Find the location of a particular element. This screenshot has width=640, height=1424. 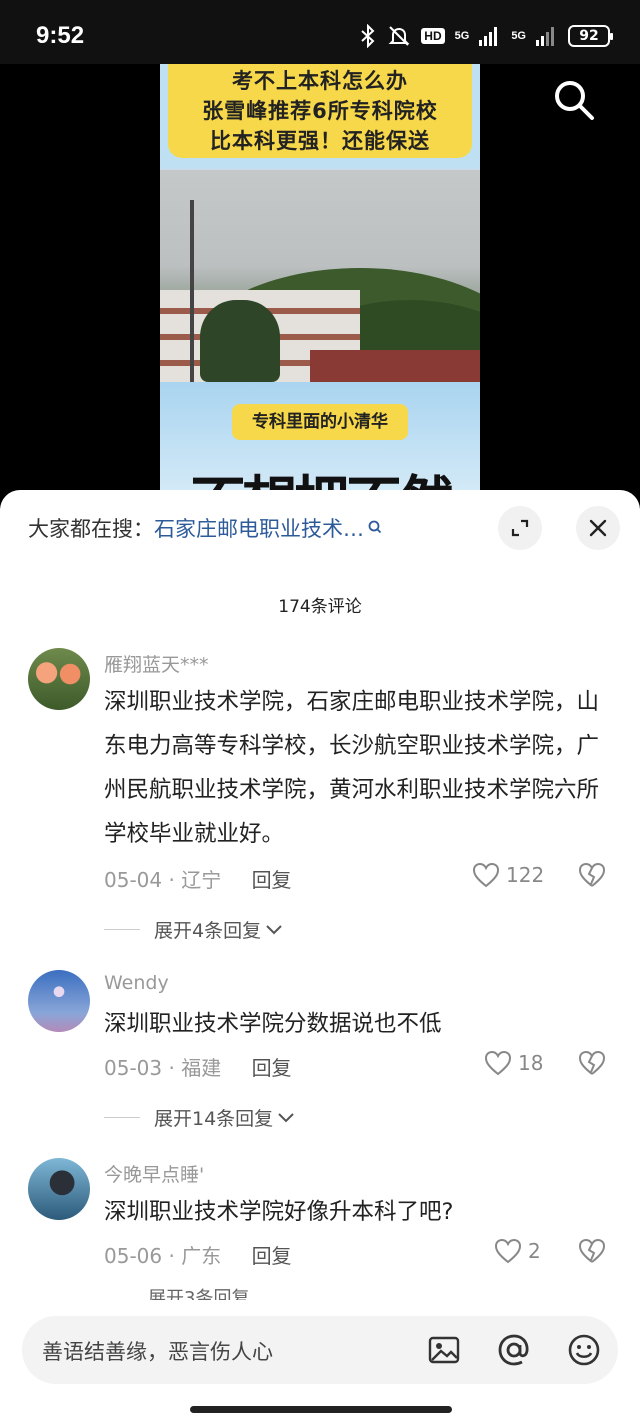

video-tag: 专科里面的小清华 is located at coordinates (320, 422).